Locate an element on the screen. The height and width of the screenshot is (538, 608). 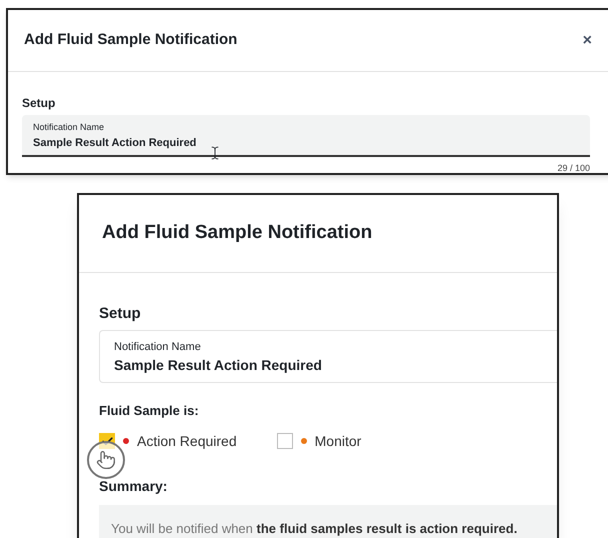
checkbox is located at coordinates (284, 441).